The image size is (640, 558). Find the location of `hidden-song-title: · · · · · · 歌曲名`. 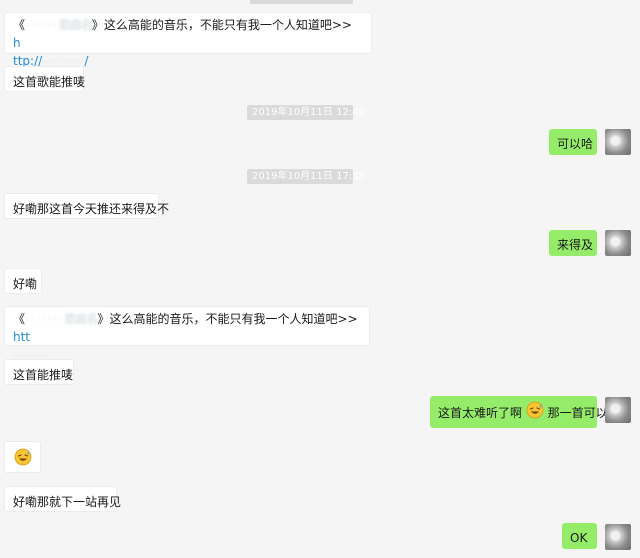

hidden-song-title: · · · · · · 歌曲名 is located at coordinates (59, 25).